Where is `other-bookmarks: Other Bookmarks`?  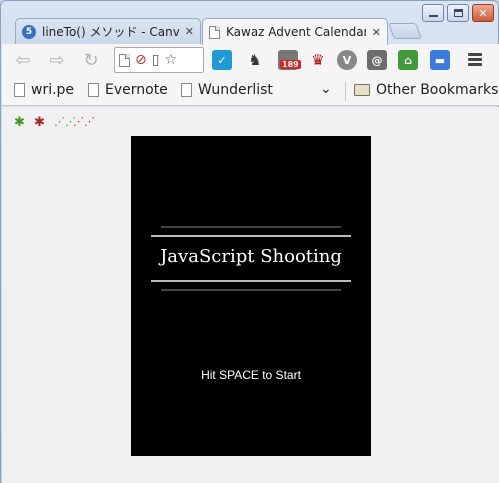
other-bookmarks: Other Bookmarks is located at coordinates (426, 90).